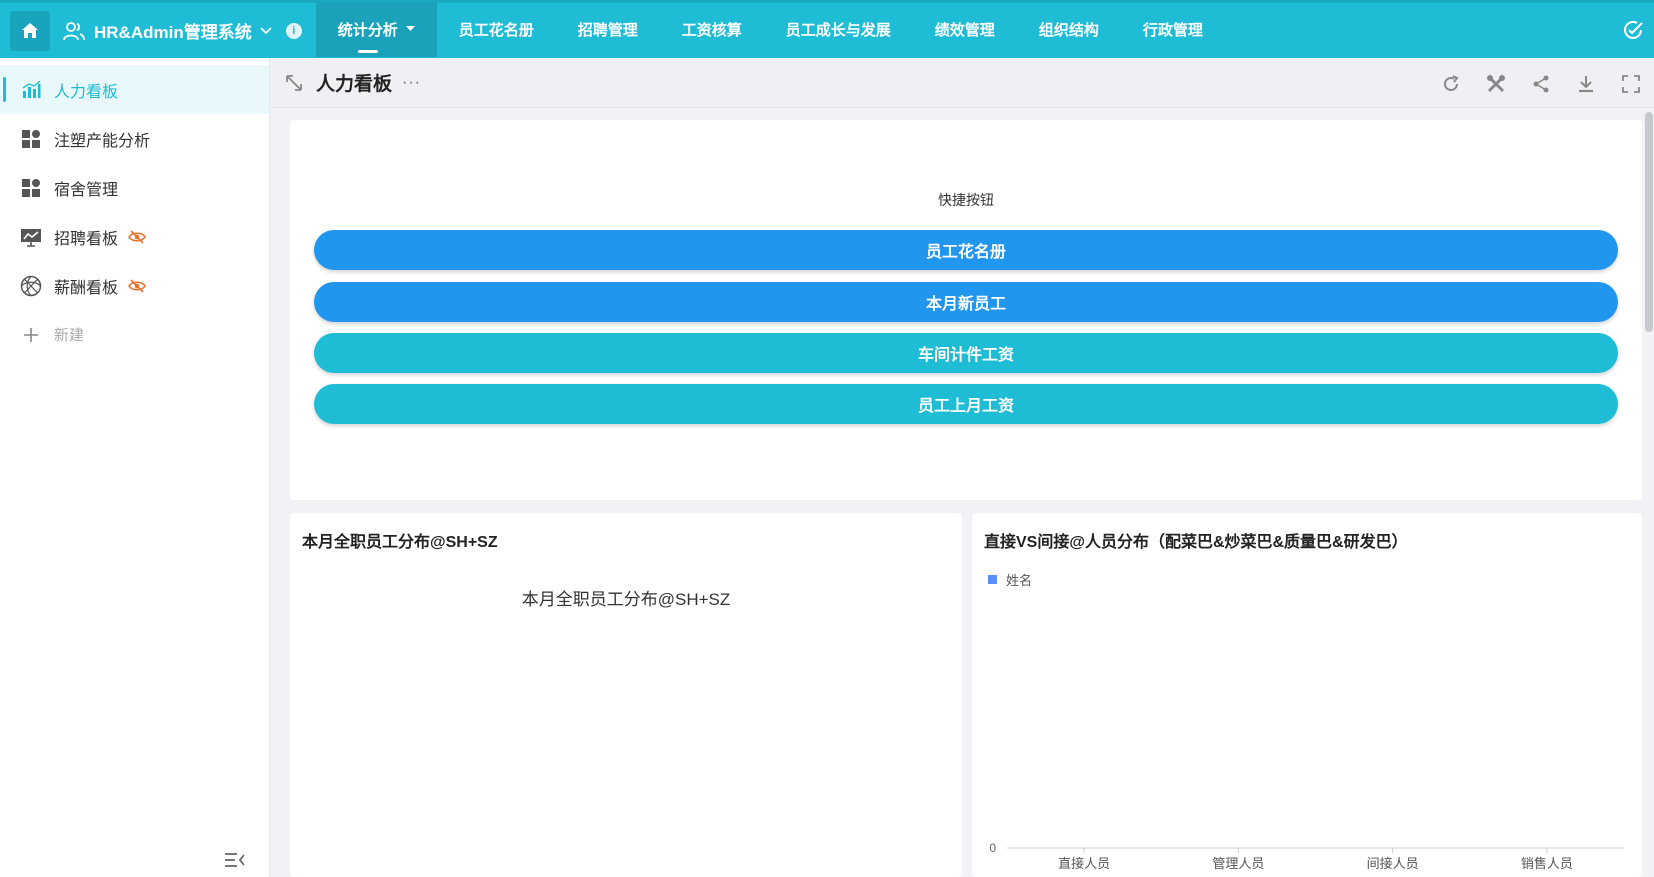 The height and width of the screenshot is (877, 1654). What do you see at coordinates (966, 200) in the screenshot?
I see `shortcut-title: 快捷按钮` at bounding box center [966, 200].